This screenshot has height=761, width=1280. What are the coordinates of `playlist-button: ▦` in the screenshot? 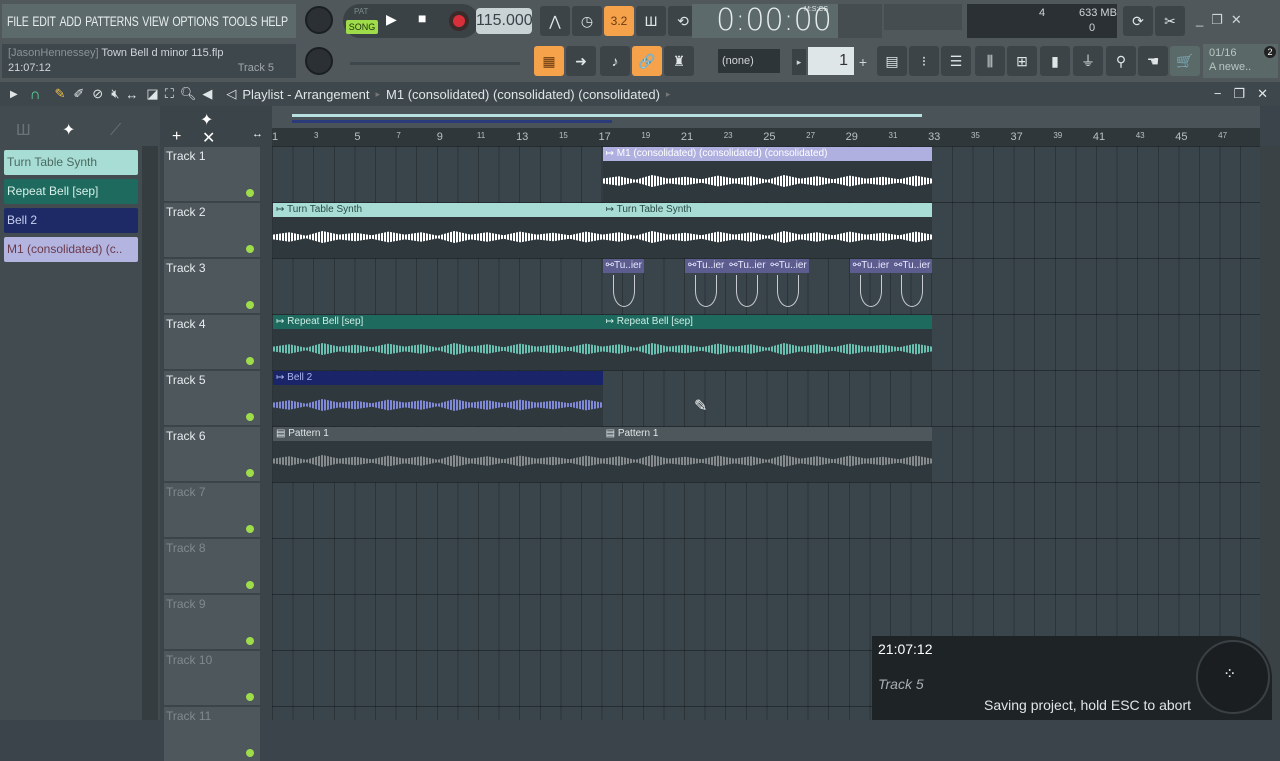 It's located at (549, 61).